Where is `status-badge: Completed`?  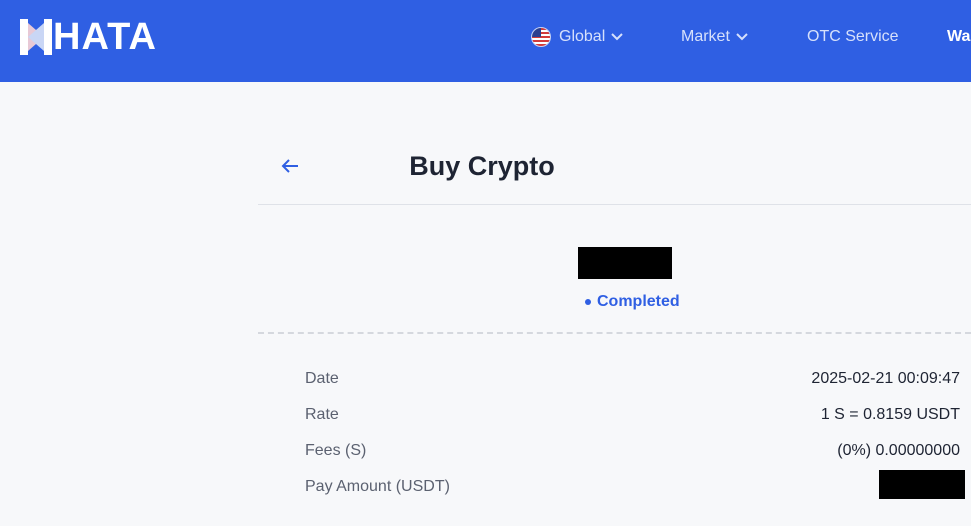
status-badge: Completed is located at coordinates (630, 302).